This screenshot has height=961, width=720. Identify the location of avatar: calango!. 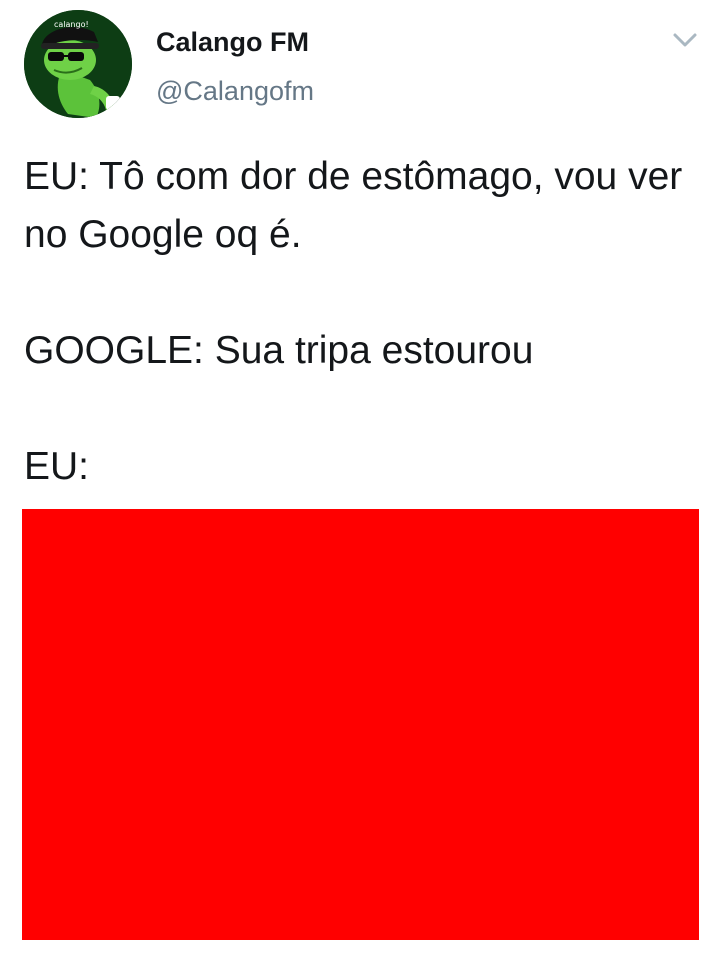
(78, 64).